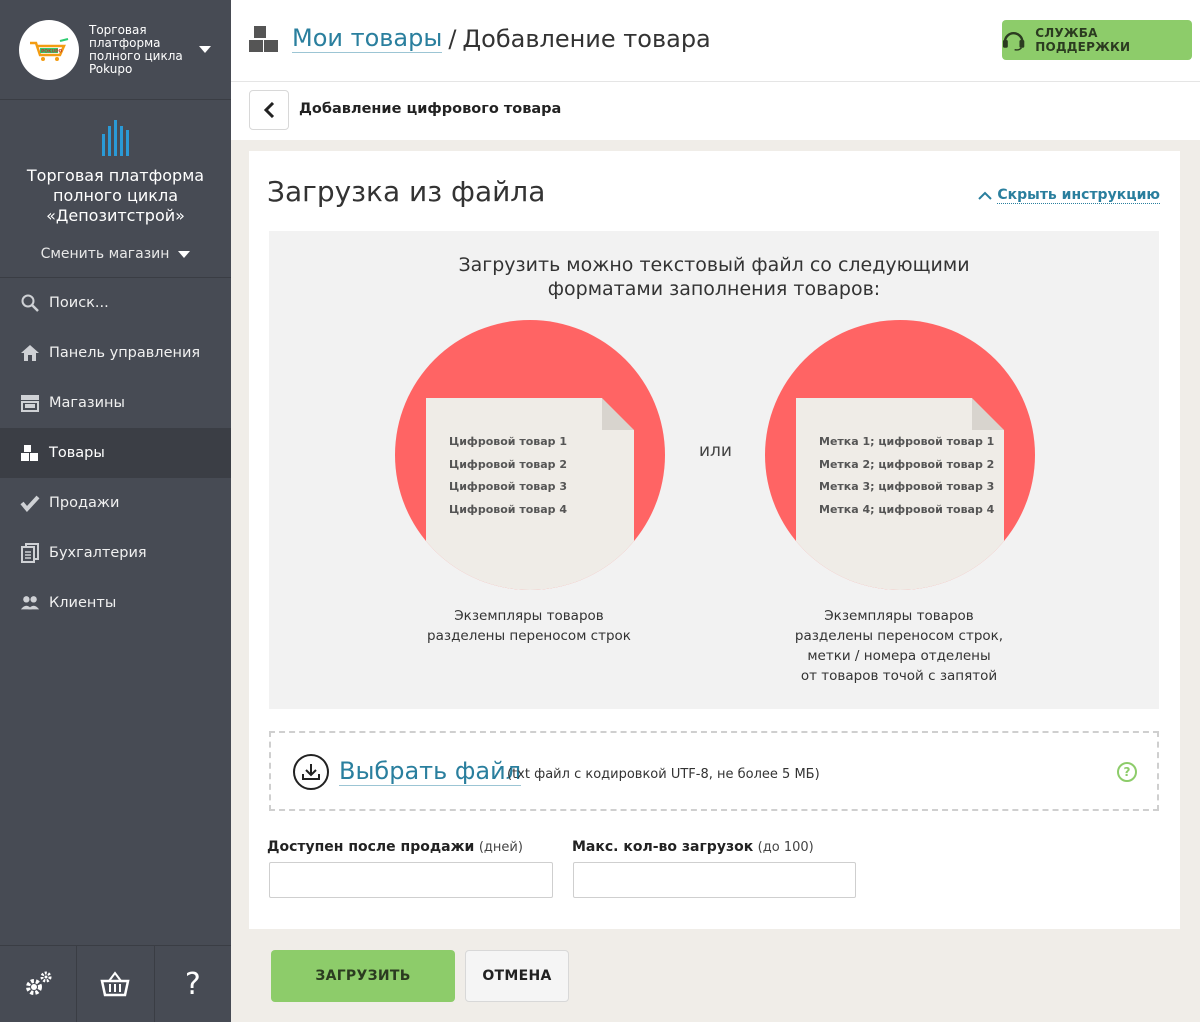 Image resolution: width=1200 pixels, height=1022 pixels. Describe the element at coordinates (30, 353) in the screenshot. I see `home-icon` at that location.